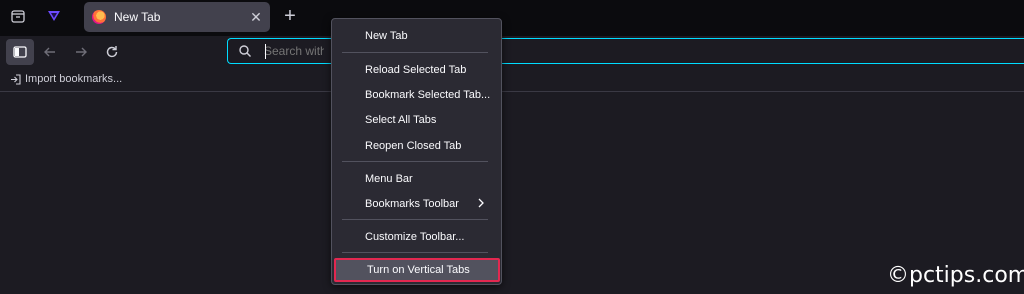 This screenshot has height=294, width=1024. I want to click on arrow-right-icon, so click(81, 52).